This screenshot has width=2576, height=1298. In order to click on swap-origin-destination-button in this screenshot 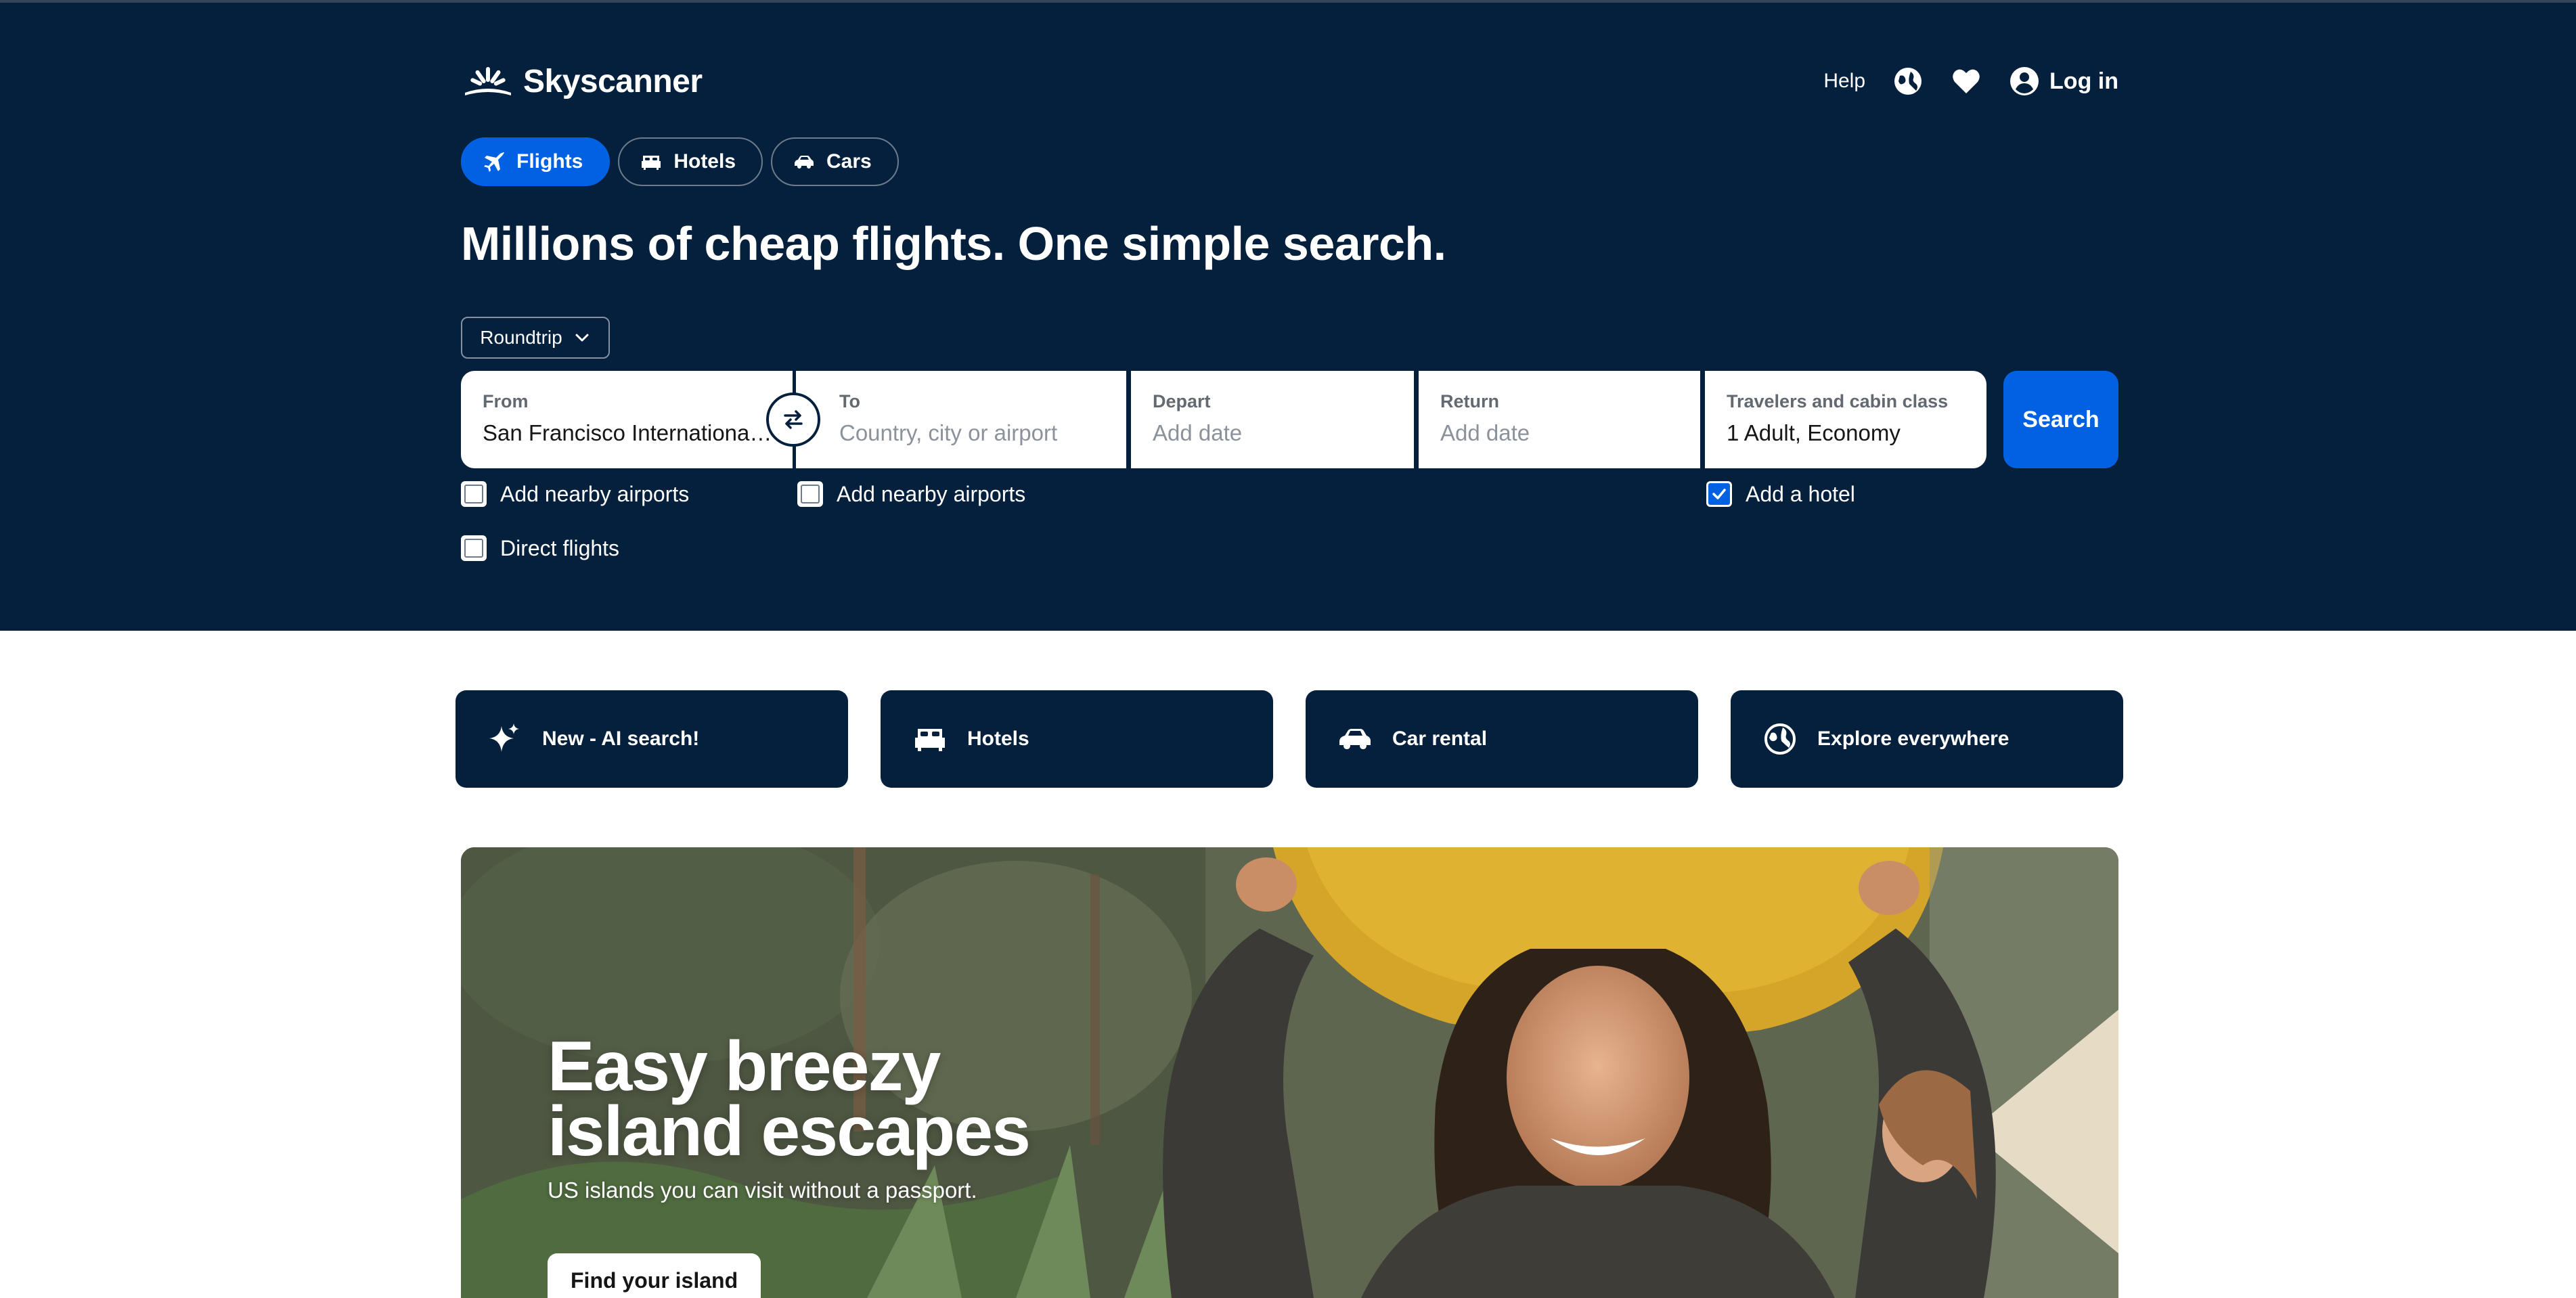, I will do `click(793, 420)`.